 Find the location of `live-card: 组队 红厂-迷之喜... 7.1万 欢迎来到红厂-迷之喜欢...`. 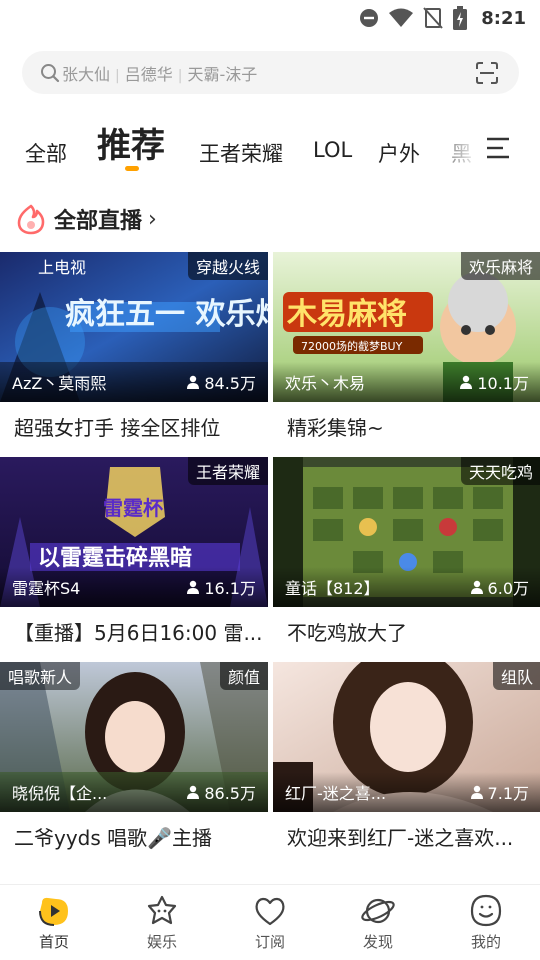

live-card: 组队 红厂-迷之喜... 7.1万 欢迎来到红厂-迷之喜欢... is located at coordinates (406, 762).